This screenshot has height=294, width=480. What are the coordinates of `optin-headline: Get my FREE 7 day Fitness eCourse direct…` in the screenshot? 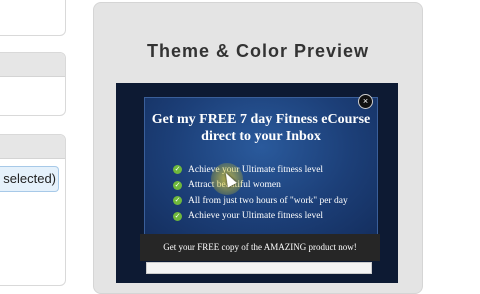 It's located at (261, 128).